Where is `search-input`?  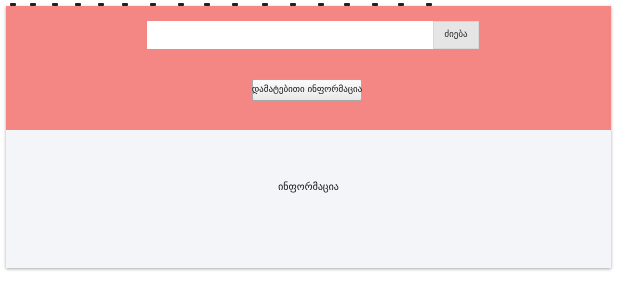
search-input is located at coordinates (290, 35).